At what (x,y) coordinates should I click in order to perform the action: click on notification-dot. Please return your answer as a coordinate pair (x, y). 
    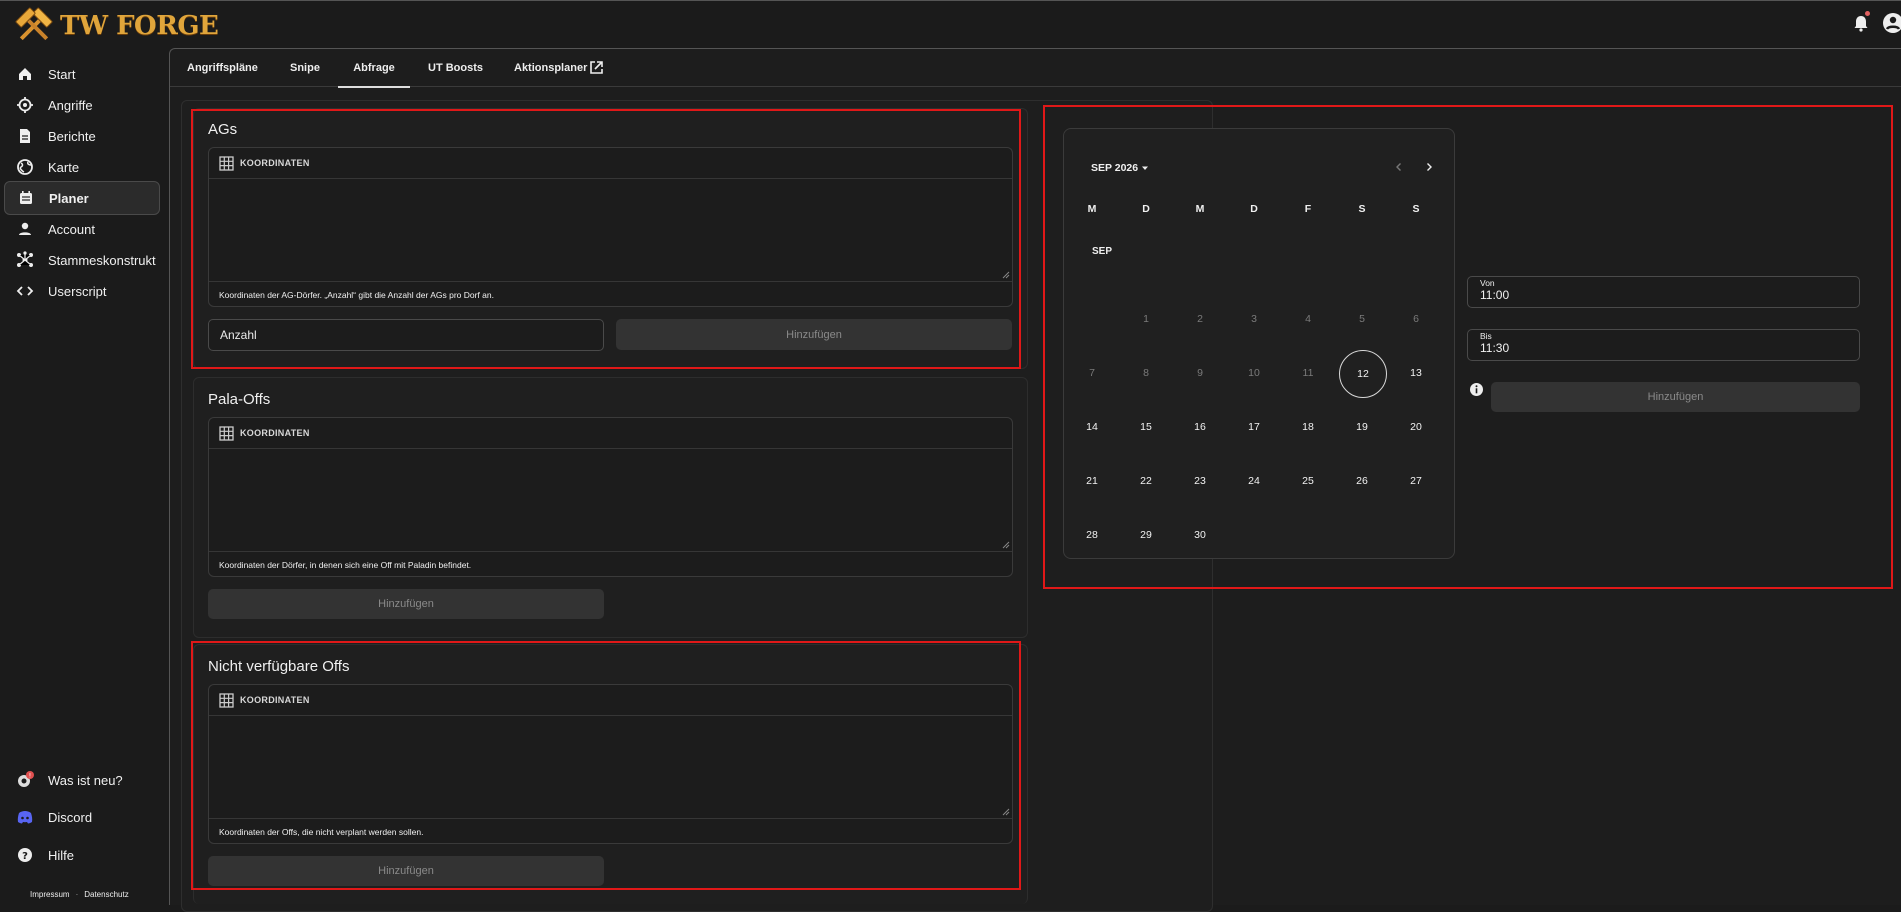
    Looking at the image, I should click on (1867, 13).